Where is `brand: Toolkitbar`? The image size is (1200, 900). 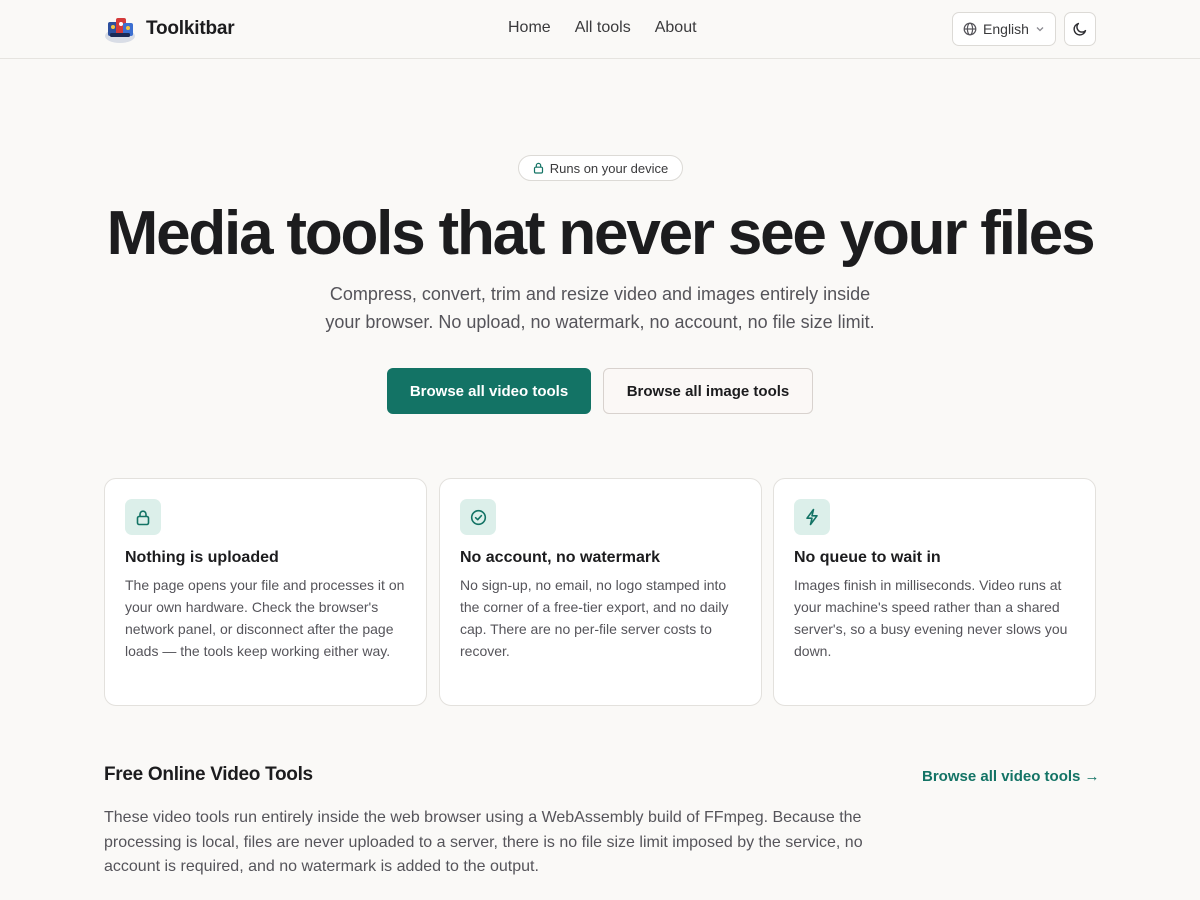
brand: Toolkitbar is located at coordinates (169, 29).